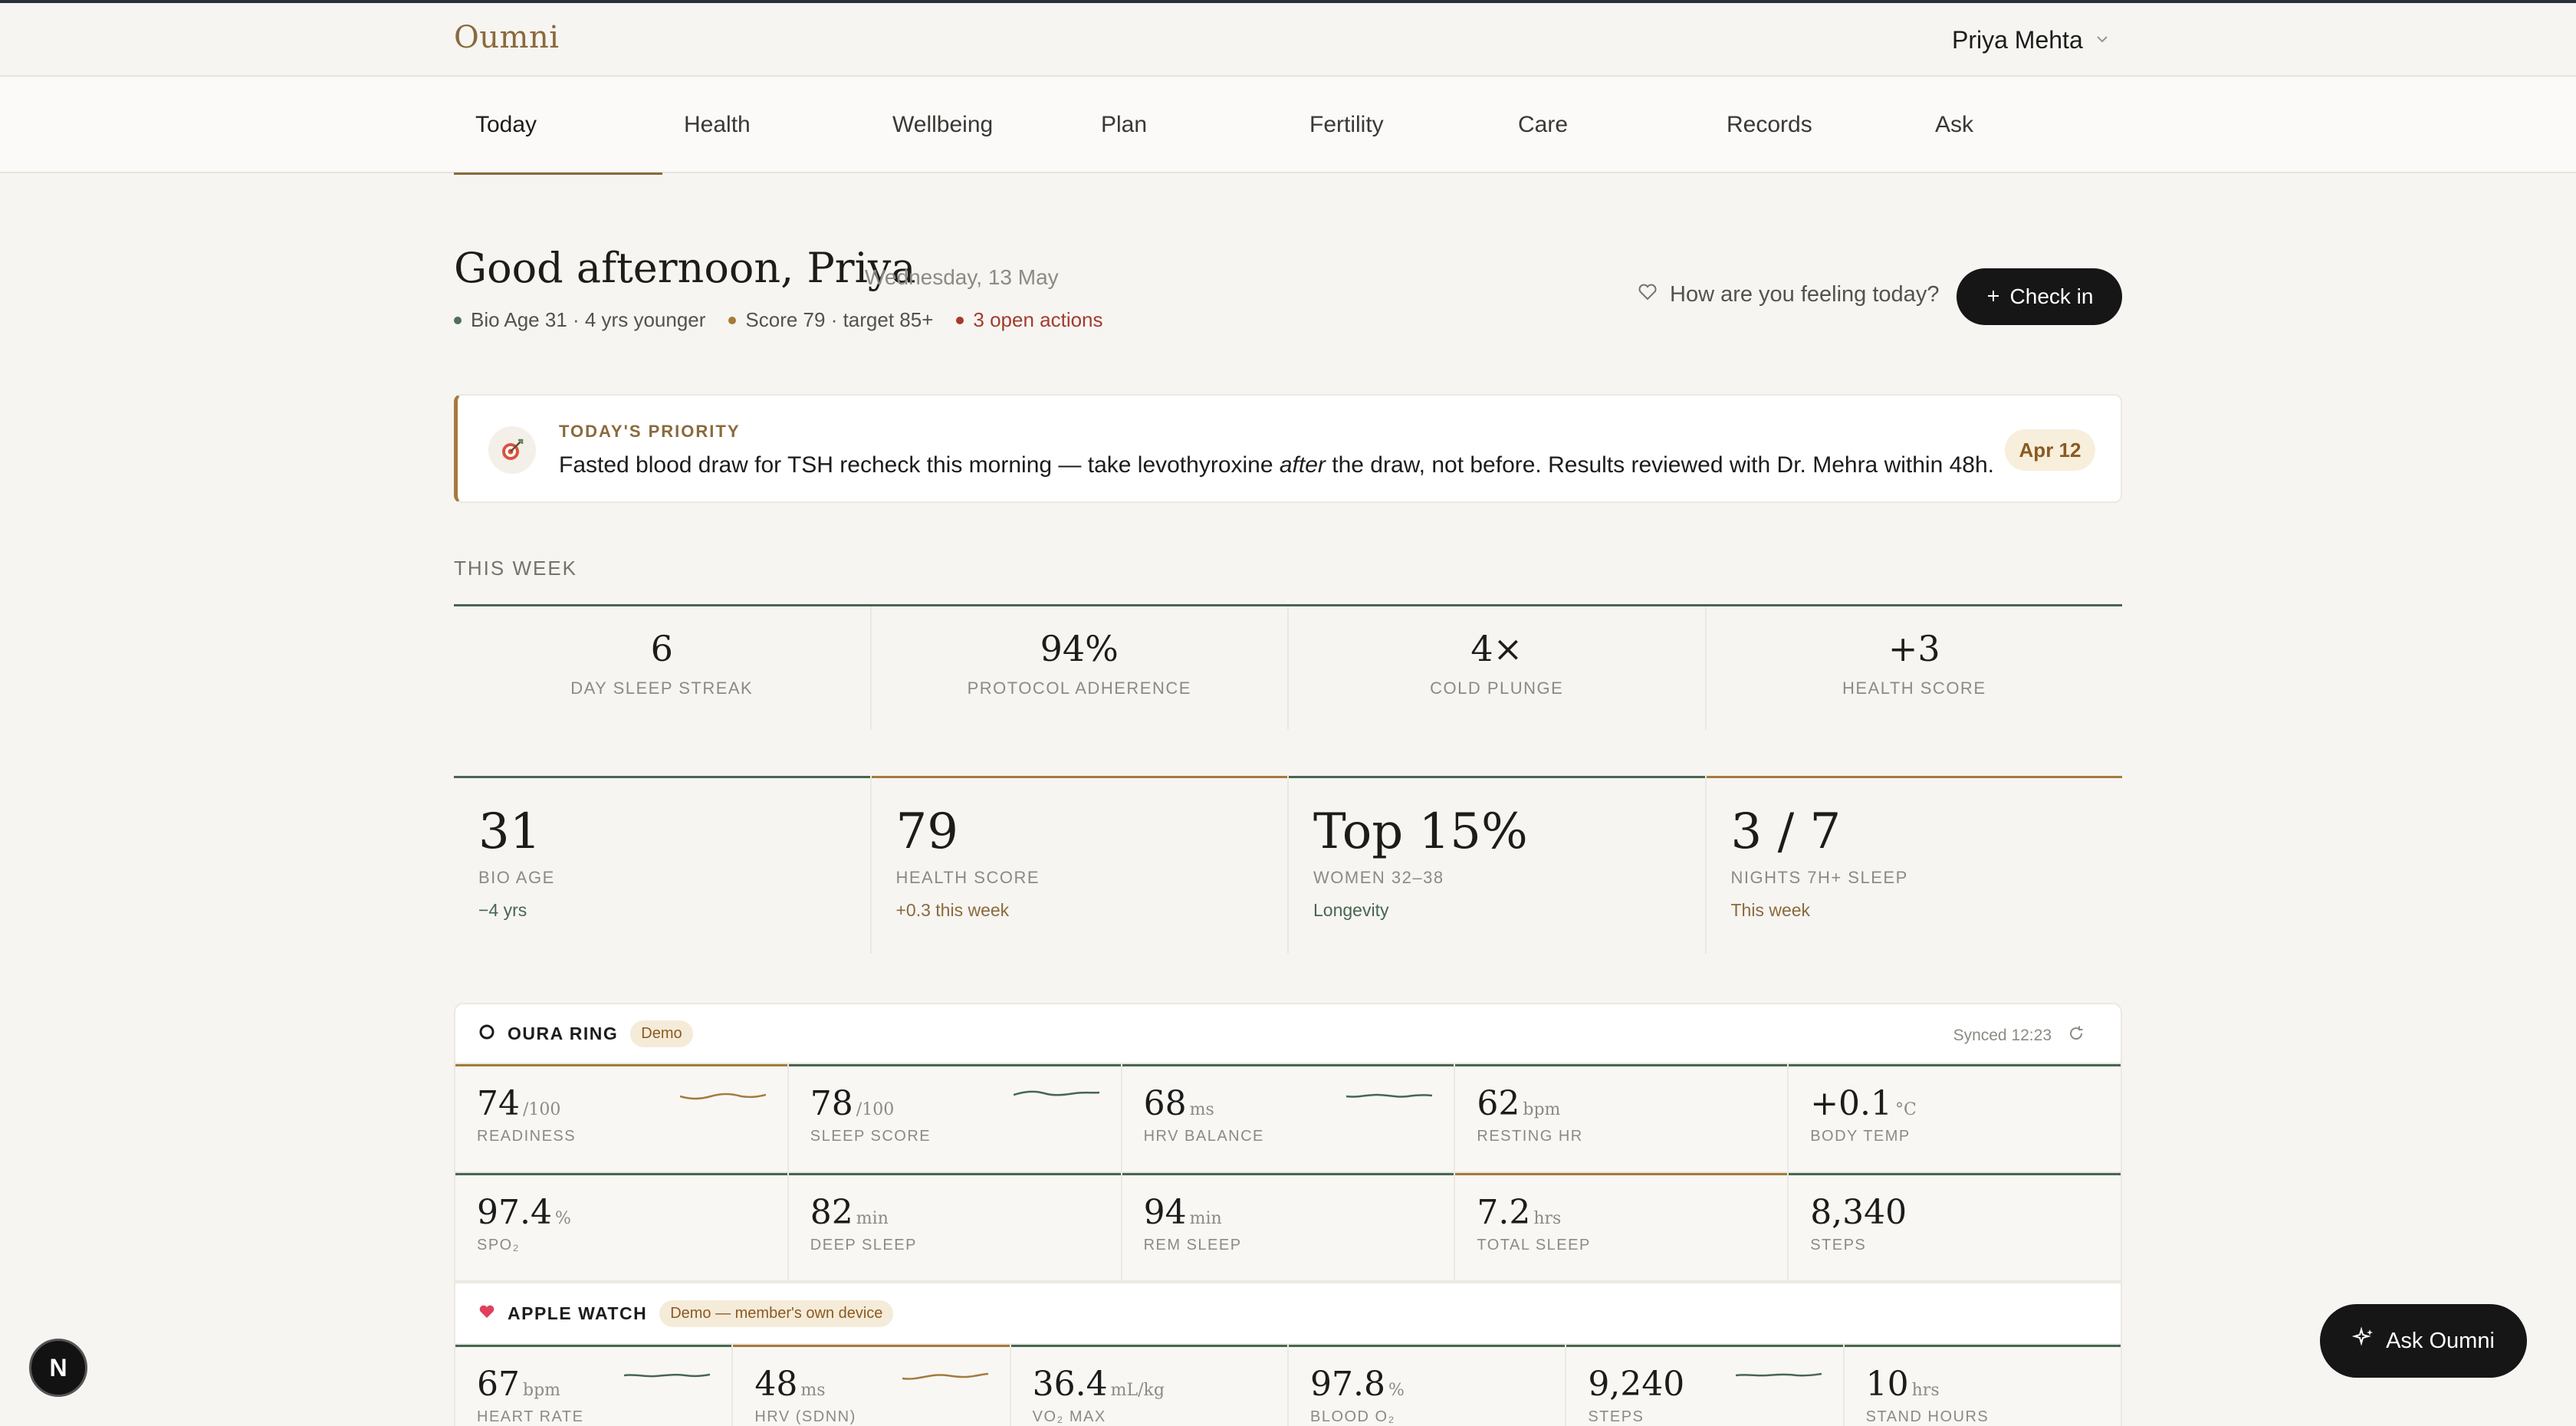 This screenshot has width=2576, height=1426. What do you see at coordinates (622, 1227) in the screenshot?
I see `metric-spo2: 97.4% SPO₂` at bounding box center [622, 1227].